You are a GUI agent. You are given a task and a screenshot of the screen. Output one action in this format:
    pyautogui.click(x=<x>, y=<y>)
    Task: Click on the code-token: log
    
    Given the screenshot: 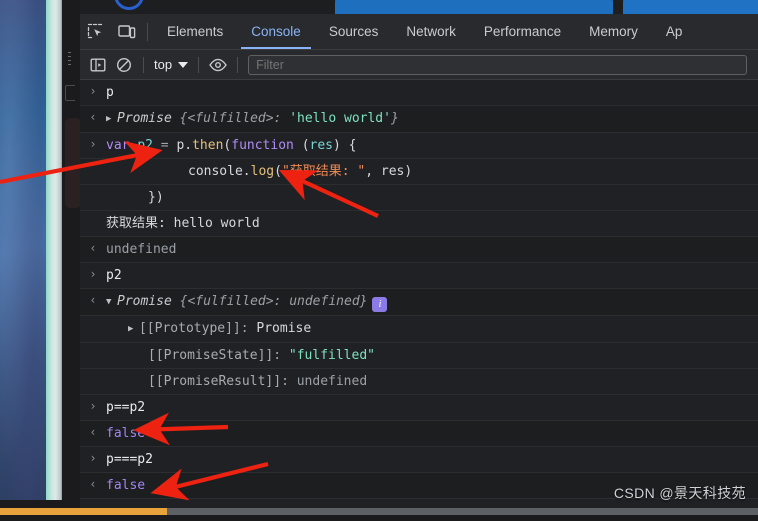 What is the action you would take?
    pyautogui.click(x=262, y=171)
    